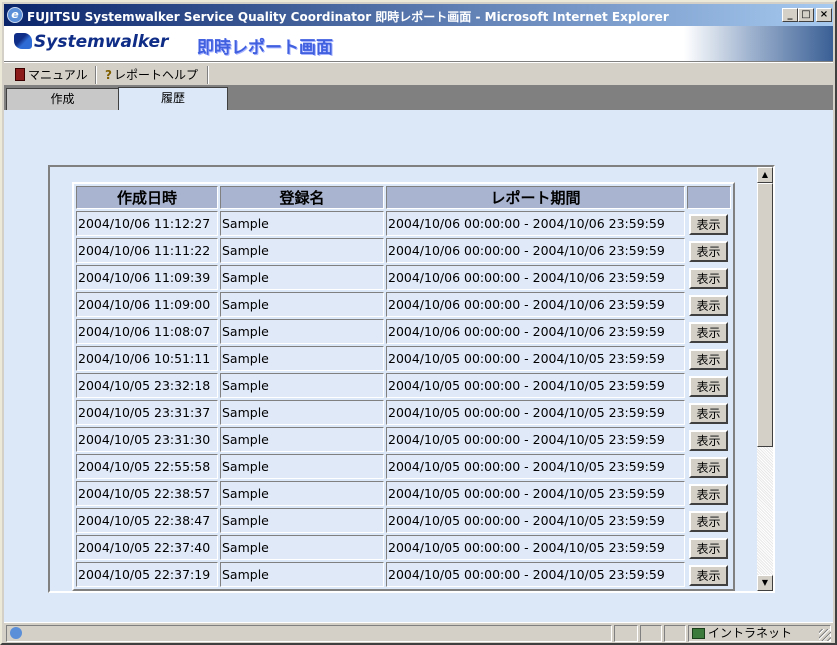  Describe the element at coordinates (62, 99) in the screenshot. I see `tab-create: 作成` at that location.